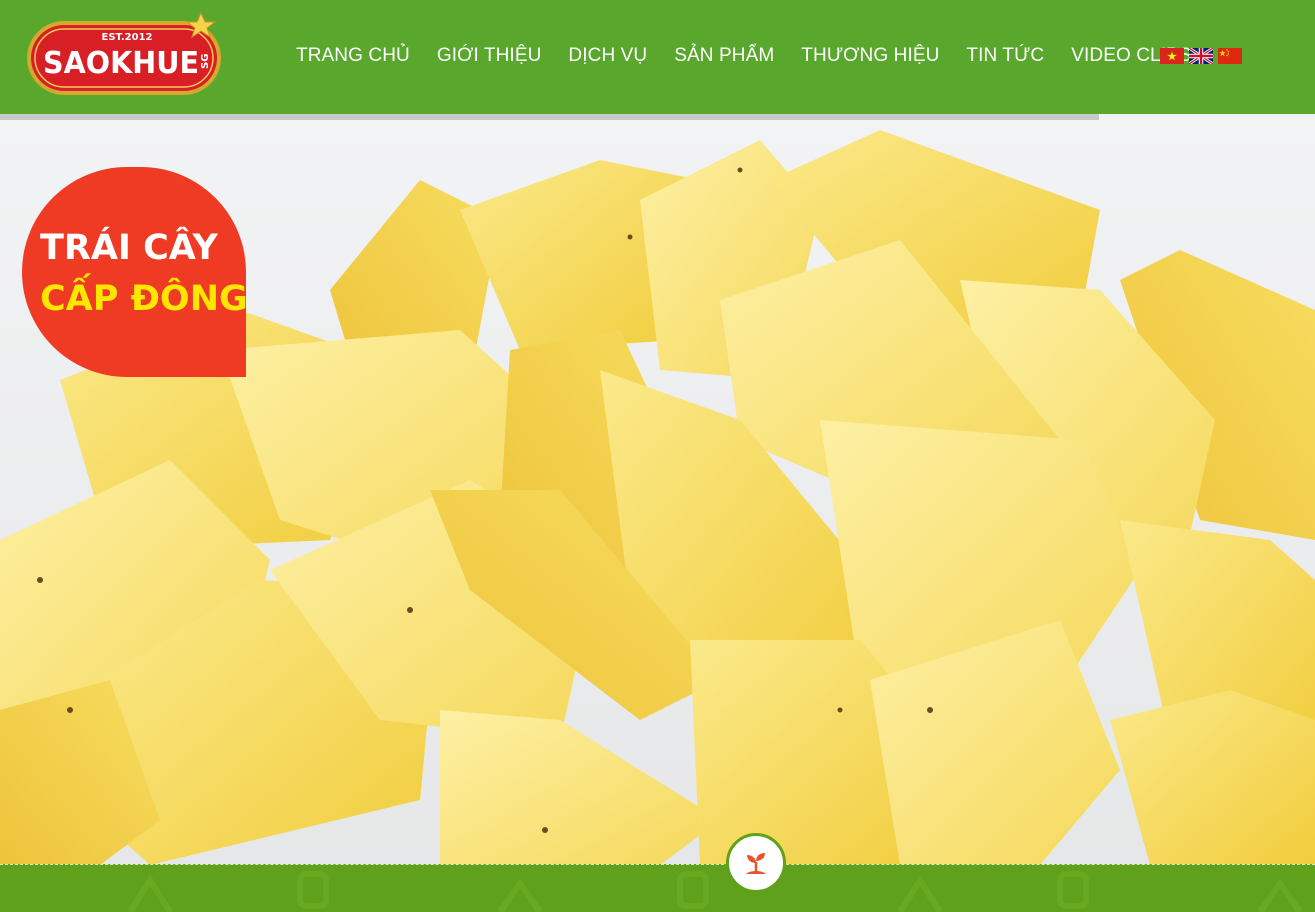 The height and width of the screenshot is (912, 1315). Describe the element at coordinates (134, 272) in the screenshot. I see `hero-badge` at that location.